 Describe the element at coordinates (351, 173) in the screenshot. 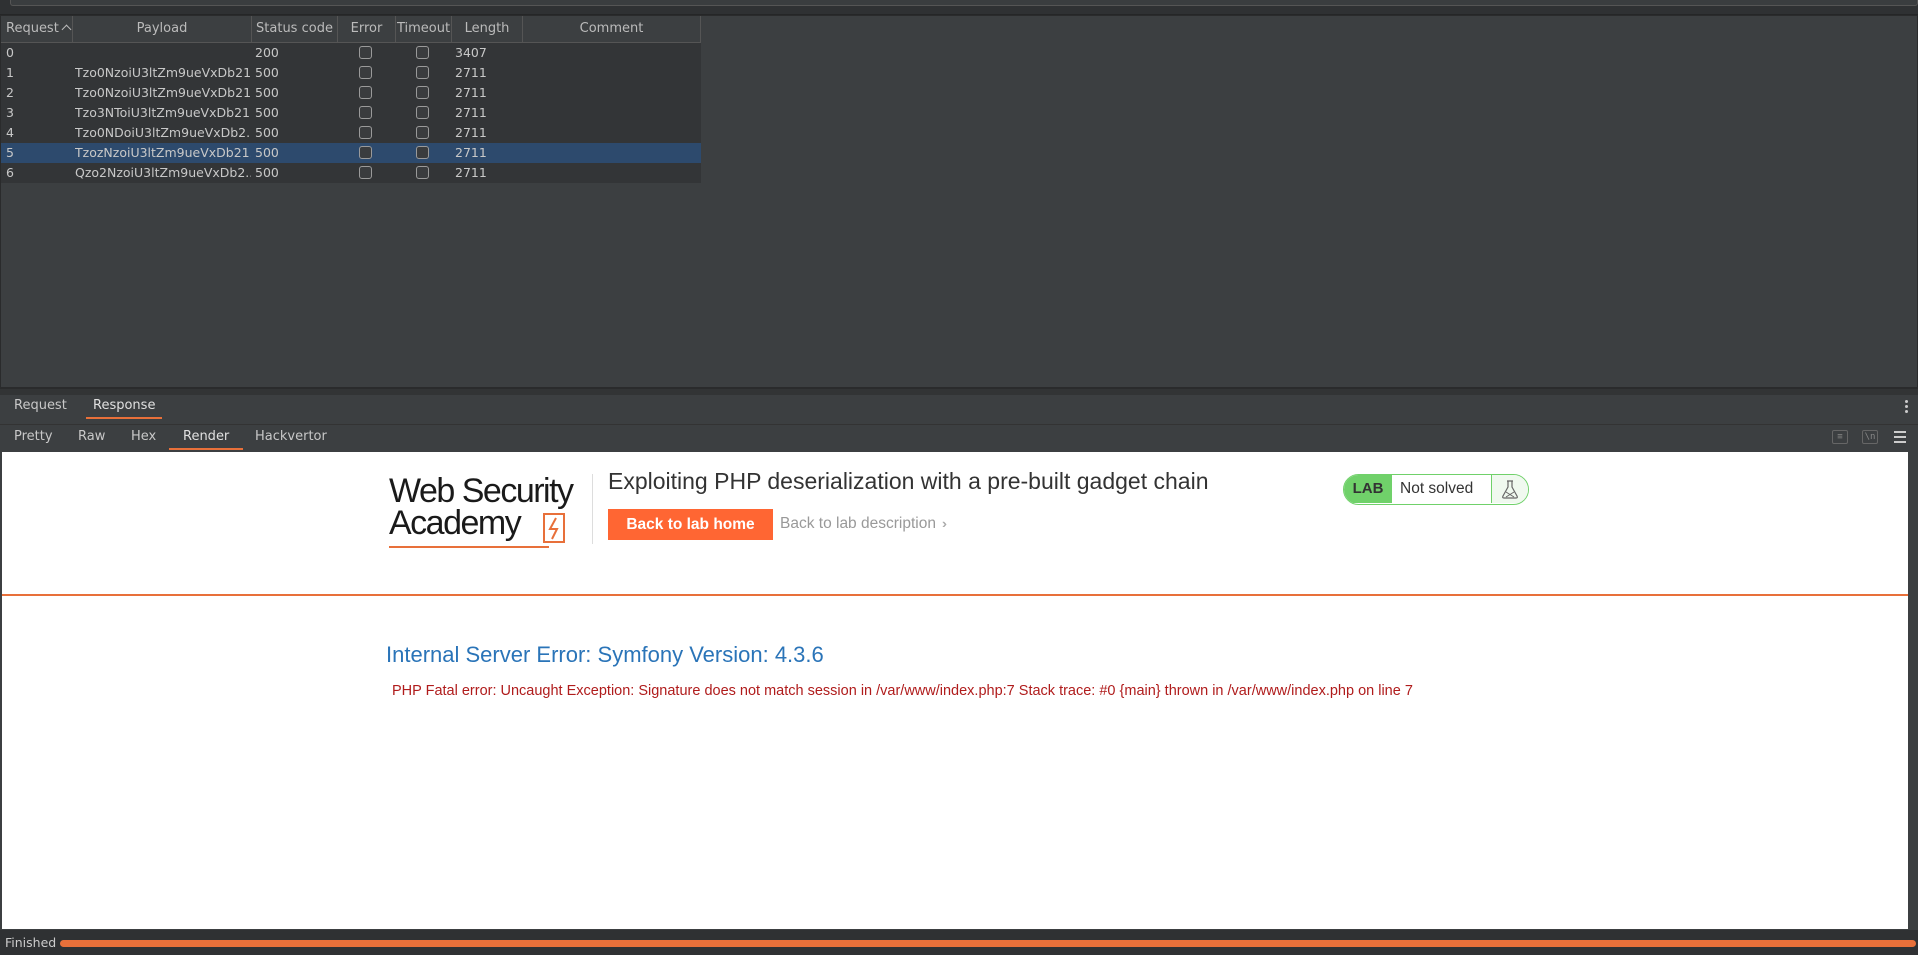

I see `table-row: 6 Qzo2NzoiU3ltZm9ueVxDb2... 500 2711` at that location.